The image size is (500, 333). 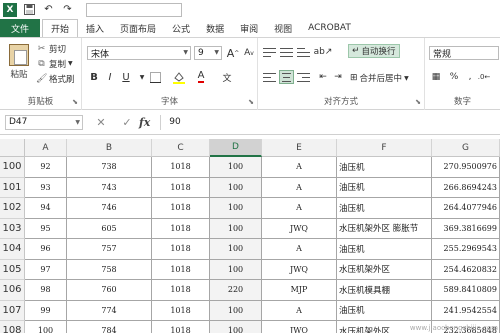 I want to click on cell-a: 95, so click(x=46, y=228).